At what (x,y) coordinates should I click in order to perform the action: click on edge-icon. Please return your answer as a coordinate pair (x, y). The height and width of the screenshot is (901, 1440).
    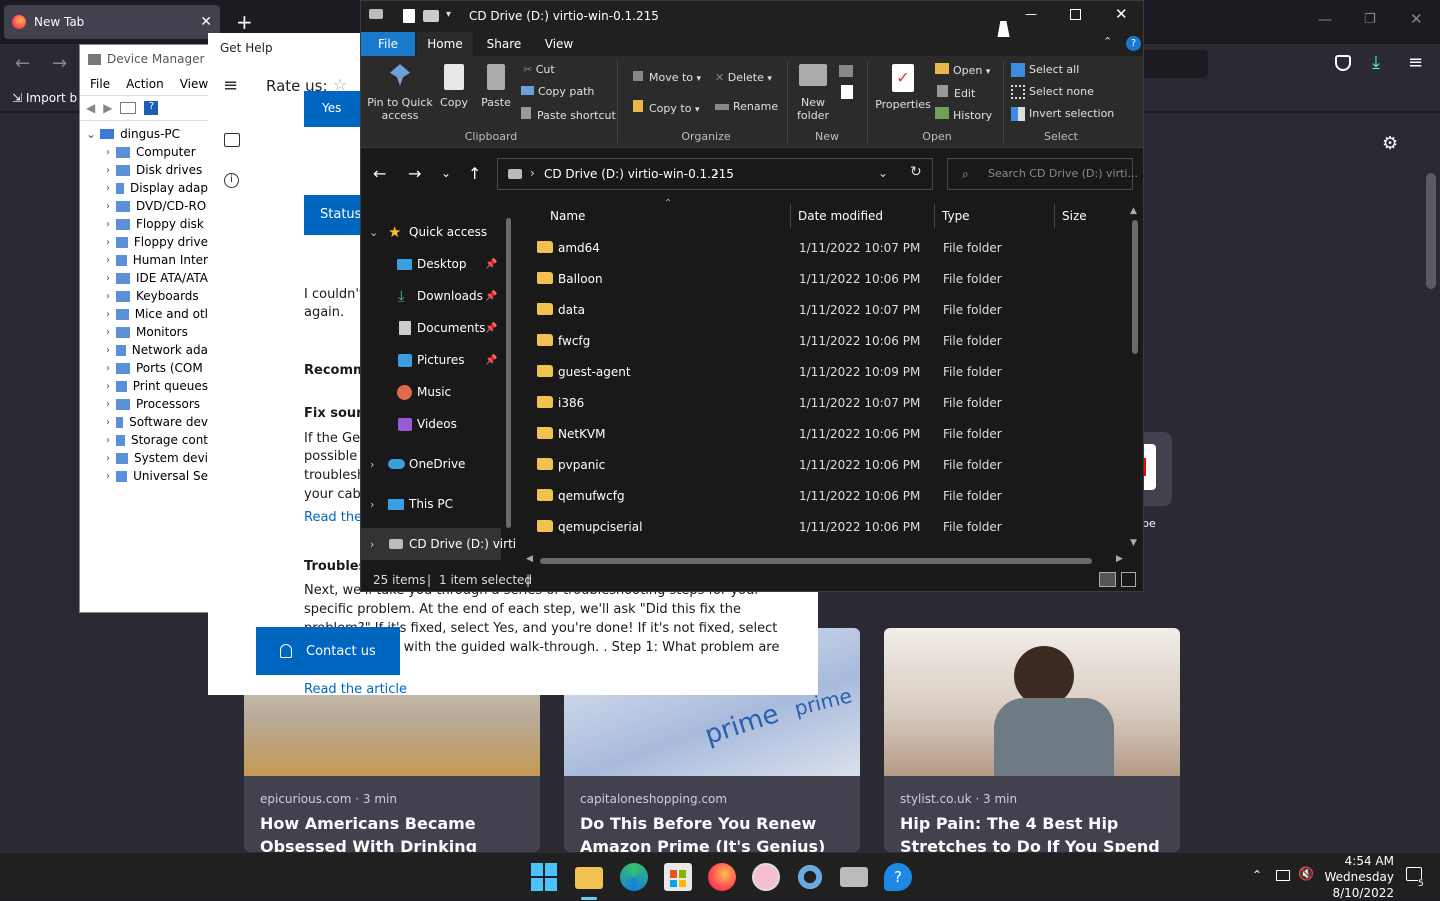
    Looking at the image, I should click on (634, 877).